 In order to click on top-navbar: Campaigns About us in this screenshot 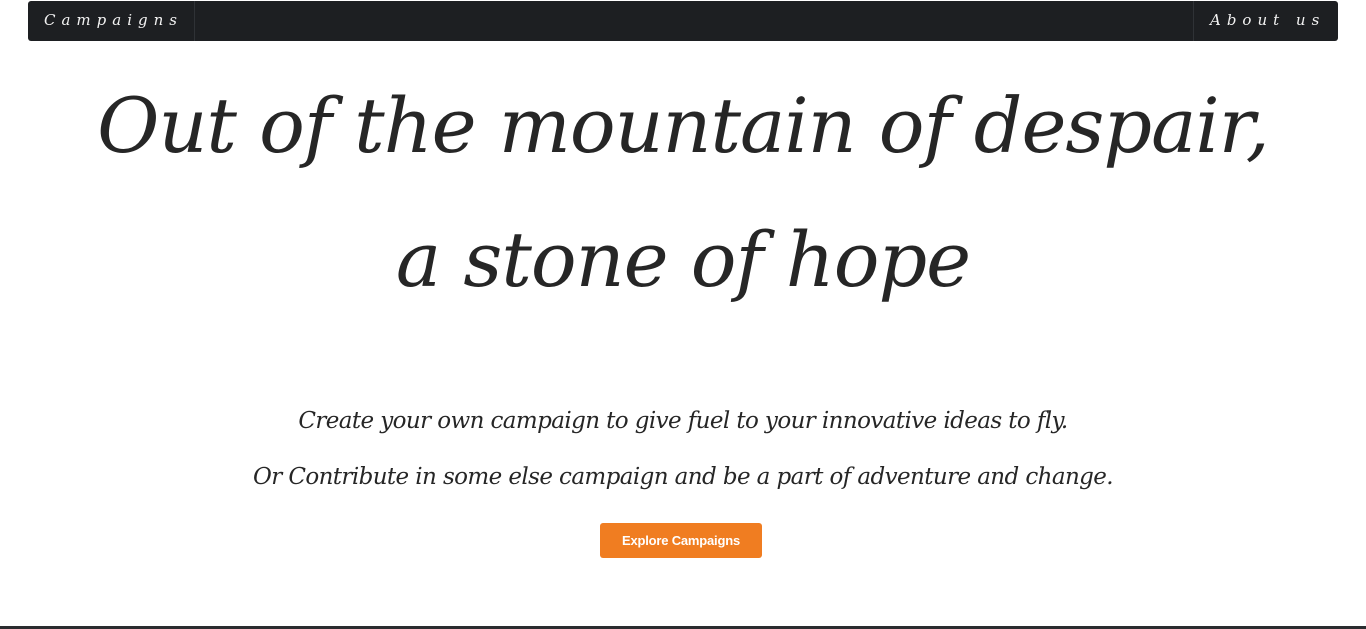, I will do `click(683, 21)`.